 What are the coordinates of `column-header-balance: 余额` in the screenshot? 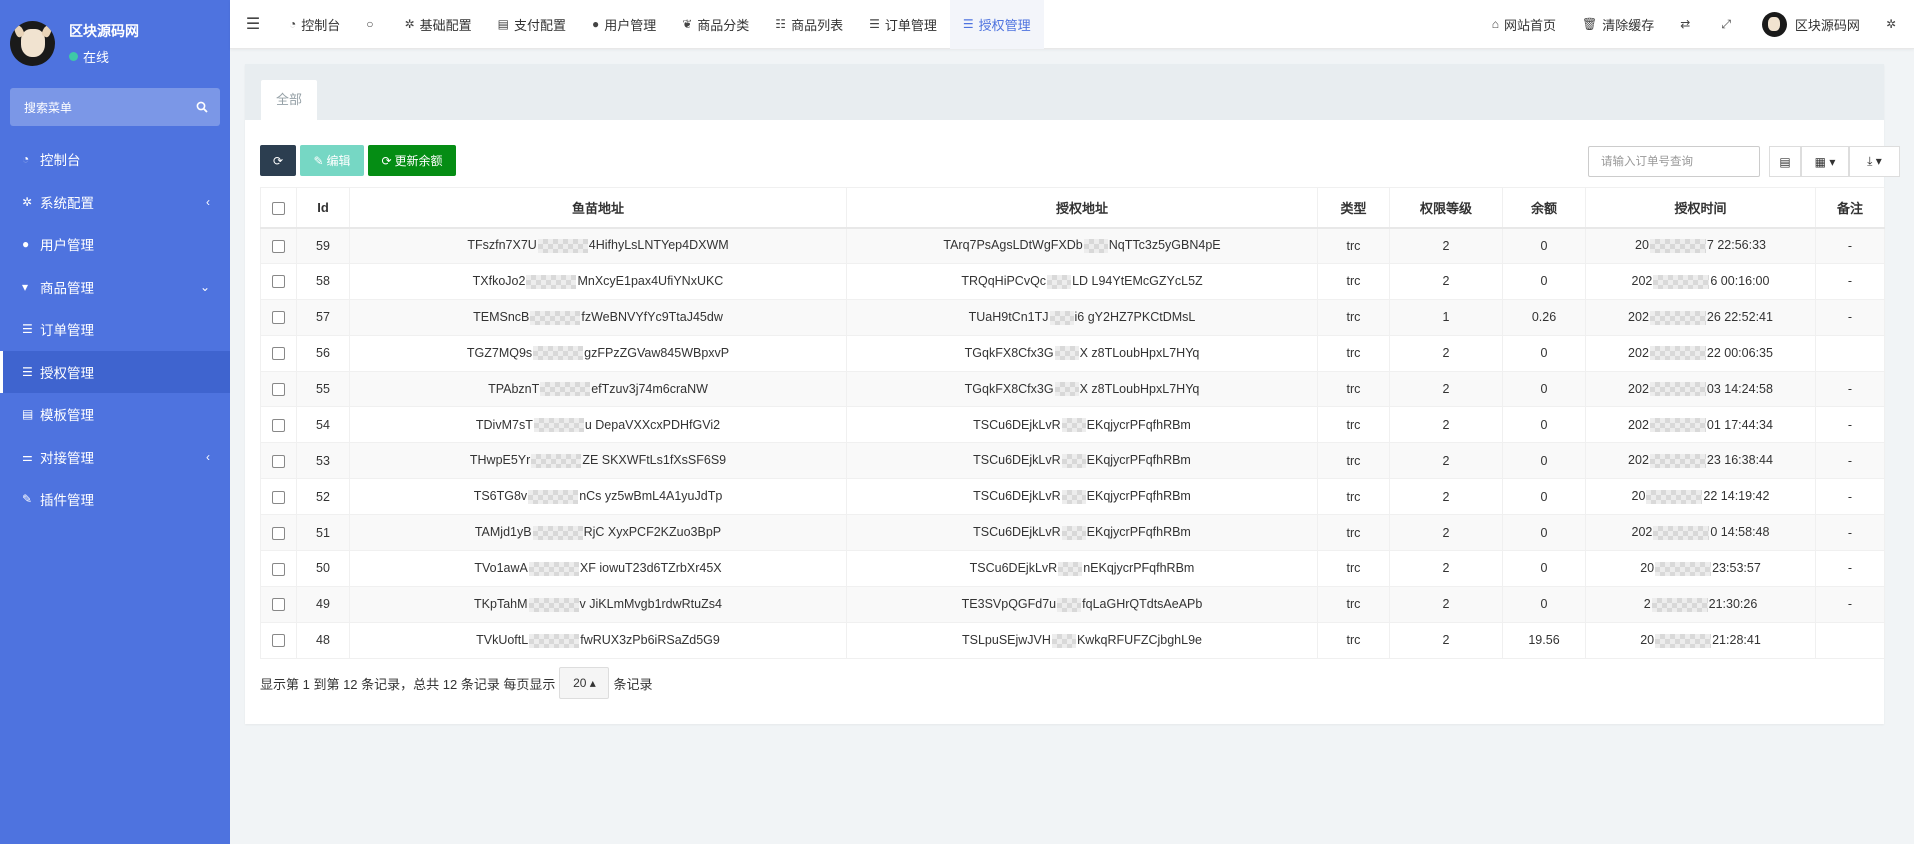 It's located at (1544, 208).